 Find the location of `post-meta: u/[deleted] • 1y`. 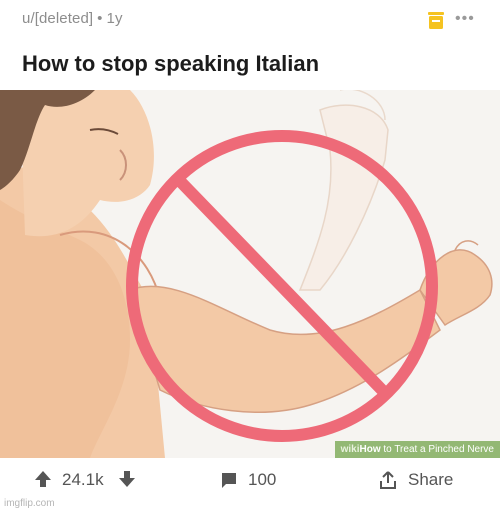

post-meta: u/[deleted] • 1y is located at coordinates (72, 18).